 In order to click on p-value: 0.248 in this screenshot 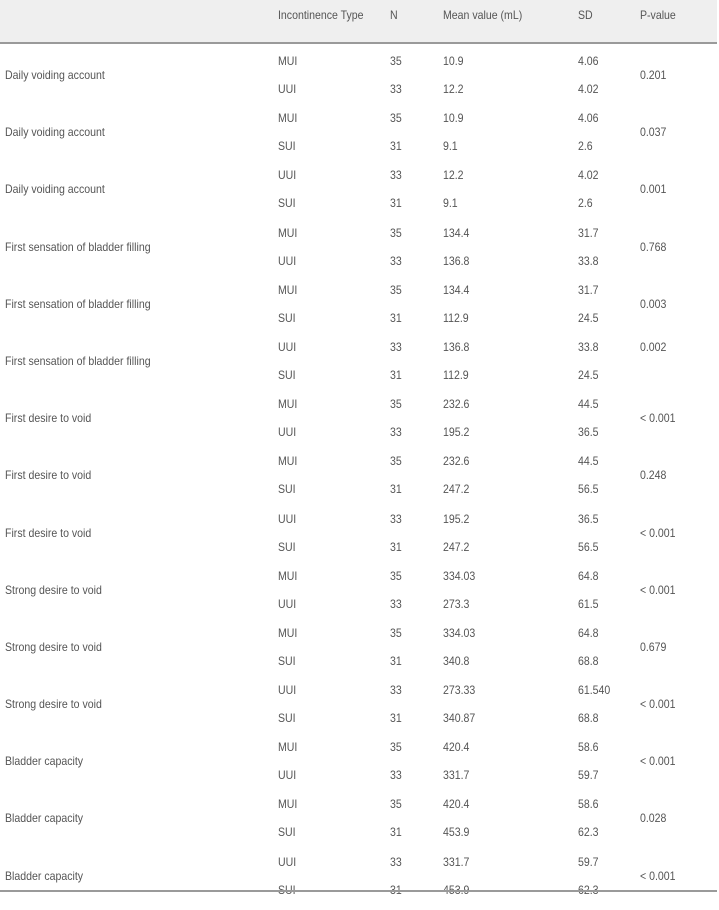, I will do `click(653, 475)`.